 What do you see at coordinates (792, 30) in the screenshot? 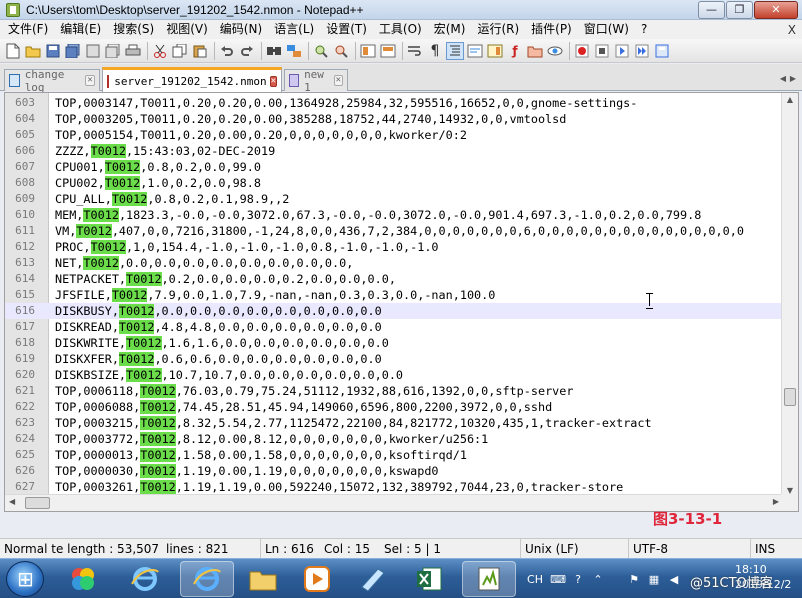
I see `close-document-button: X` at bounding box center [792, 30].